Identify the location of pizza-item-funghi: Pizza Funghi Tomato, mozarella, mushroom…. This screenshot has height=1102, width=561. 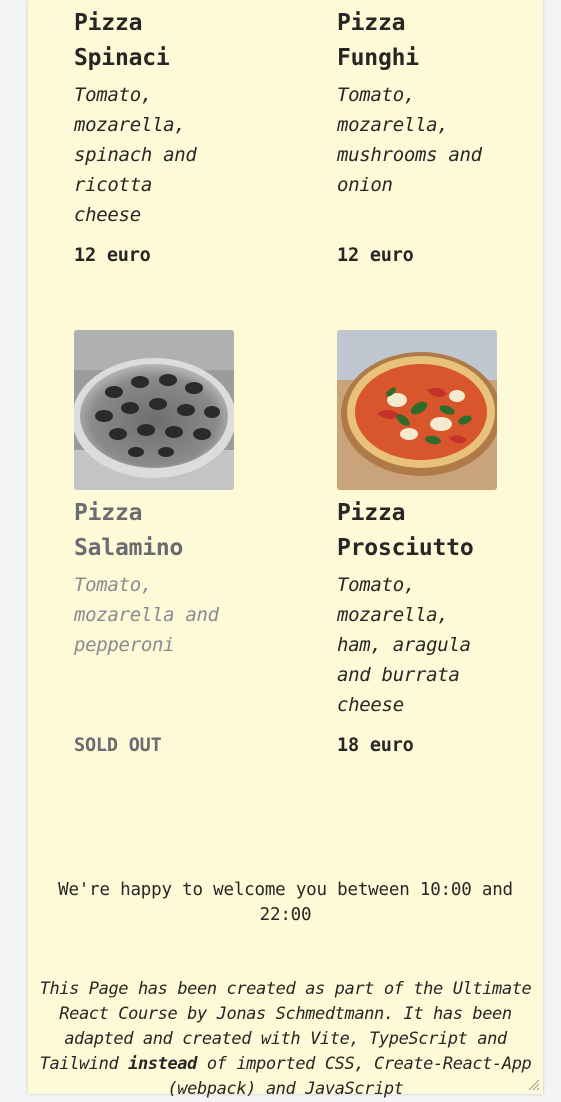
(432, 141).